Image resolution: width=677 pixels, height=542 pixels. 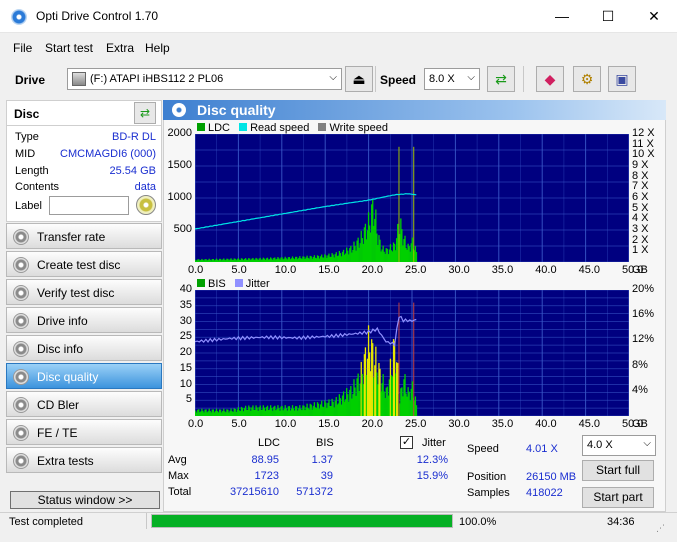 I want to click on nav-label: Verify test disc, so click(x=76, y=293).